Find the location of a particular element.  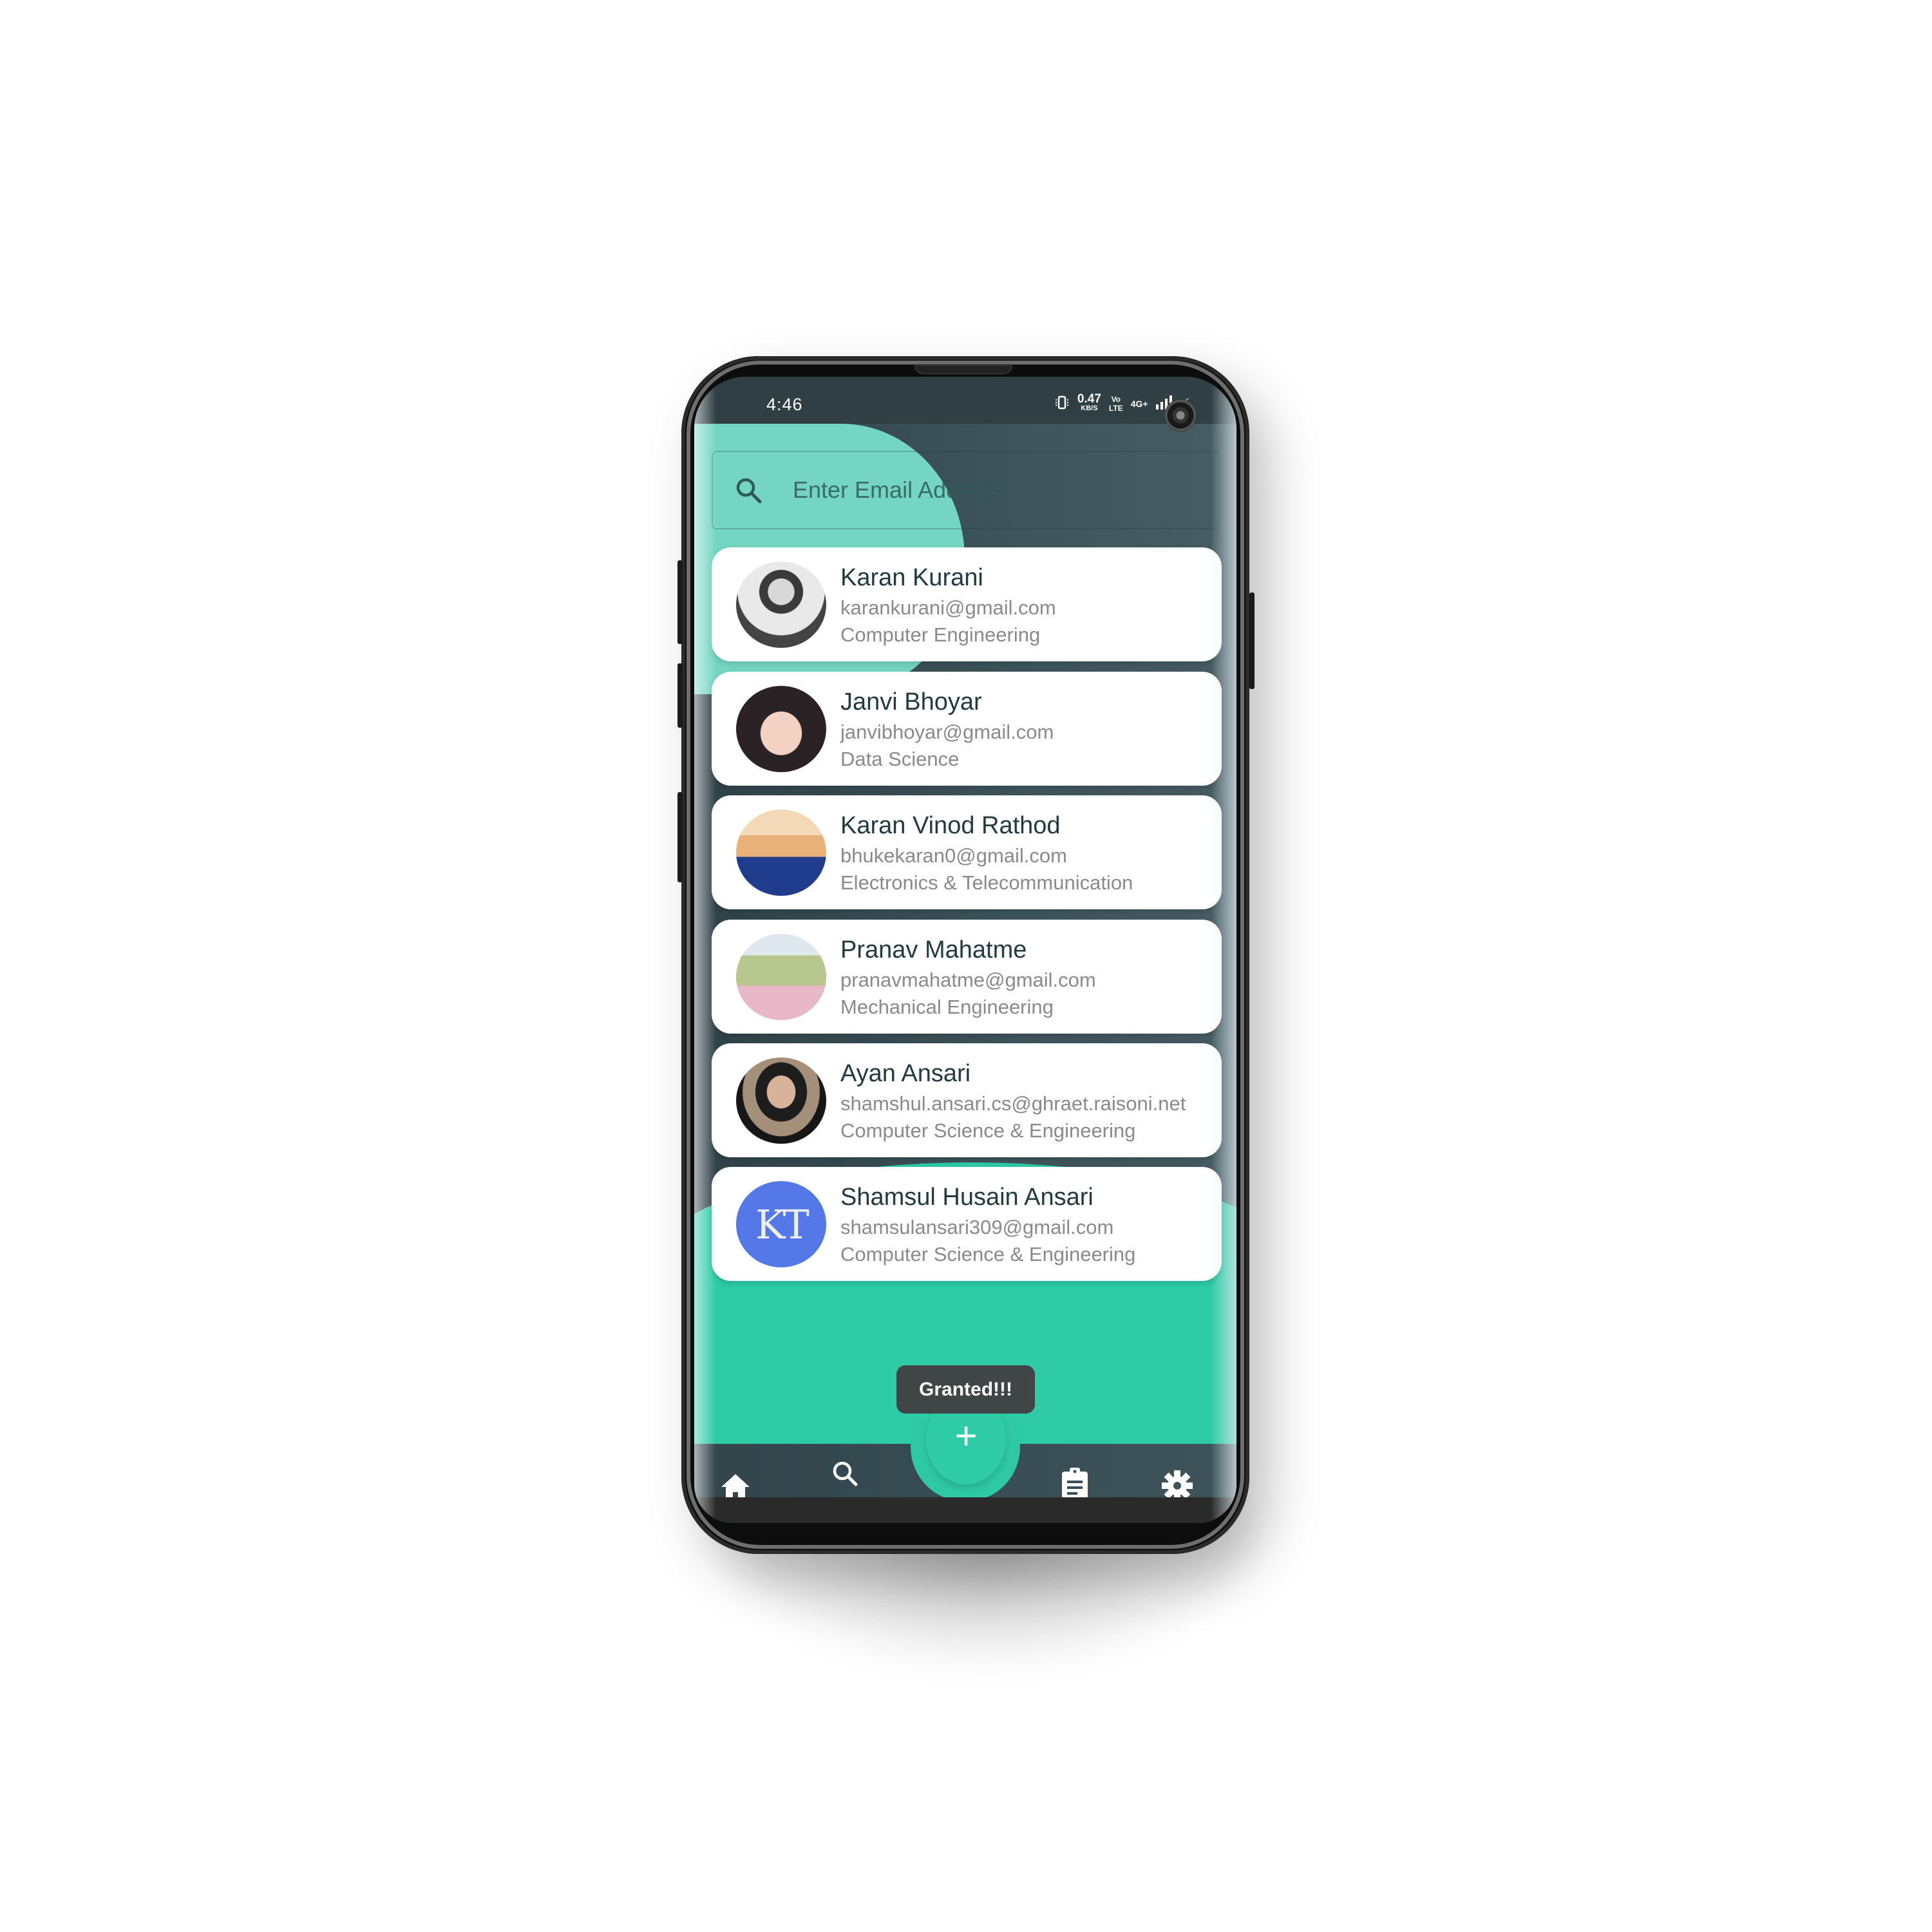

status-time: 4:46 is located at coordinates (784, 404).